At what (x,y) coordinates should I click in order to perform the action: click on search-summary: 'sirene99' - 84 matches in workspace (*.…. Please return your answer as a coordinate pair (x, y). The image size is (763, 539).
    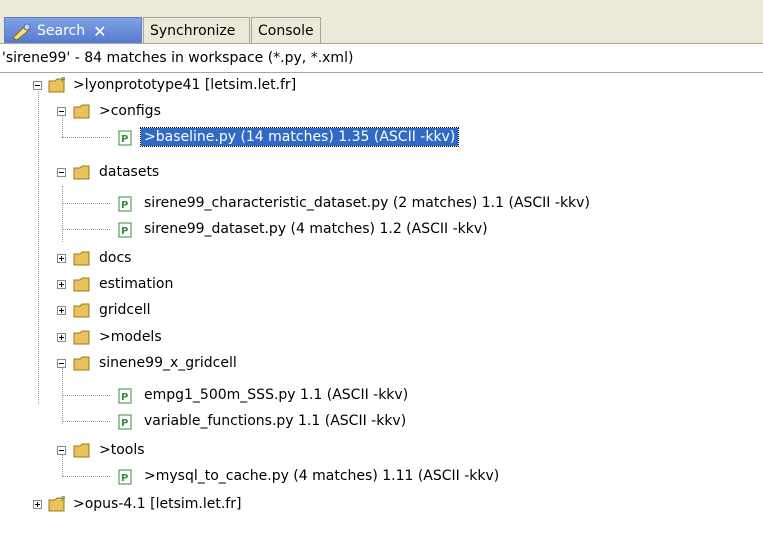
    Looking at the image, I should click on (381, 58).